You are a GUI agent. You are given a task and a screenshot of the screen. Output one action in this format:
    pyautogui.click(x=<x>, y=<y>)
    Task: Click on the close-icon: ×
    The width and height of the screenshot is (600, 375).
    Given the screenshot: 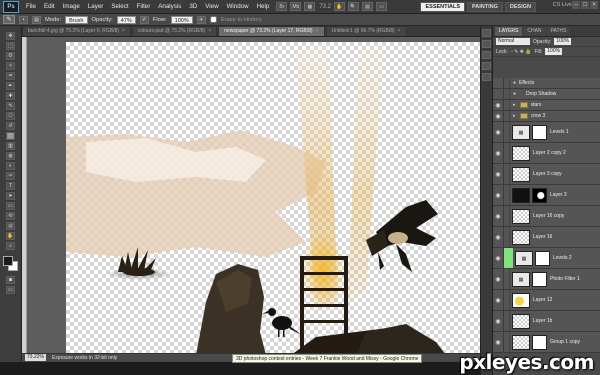 What is the action you would take?
    pyautogui.click(x=594, y=5)
    